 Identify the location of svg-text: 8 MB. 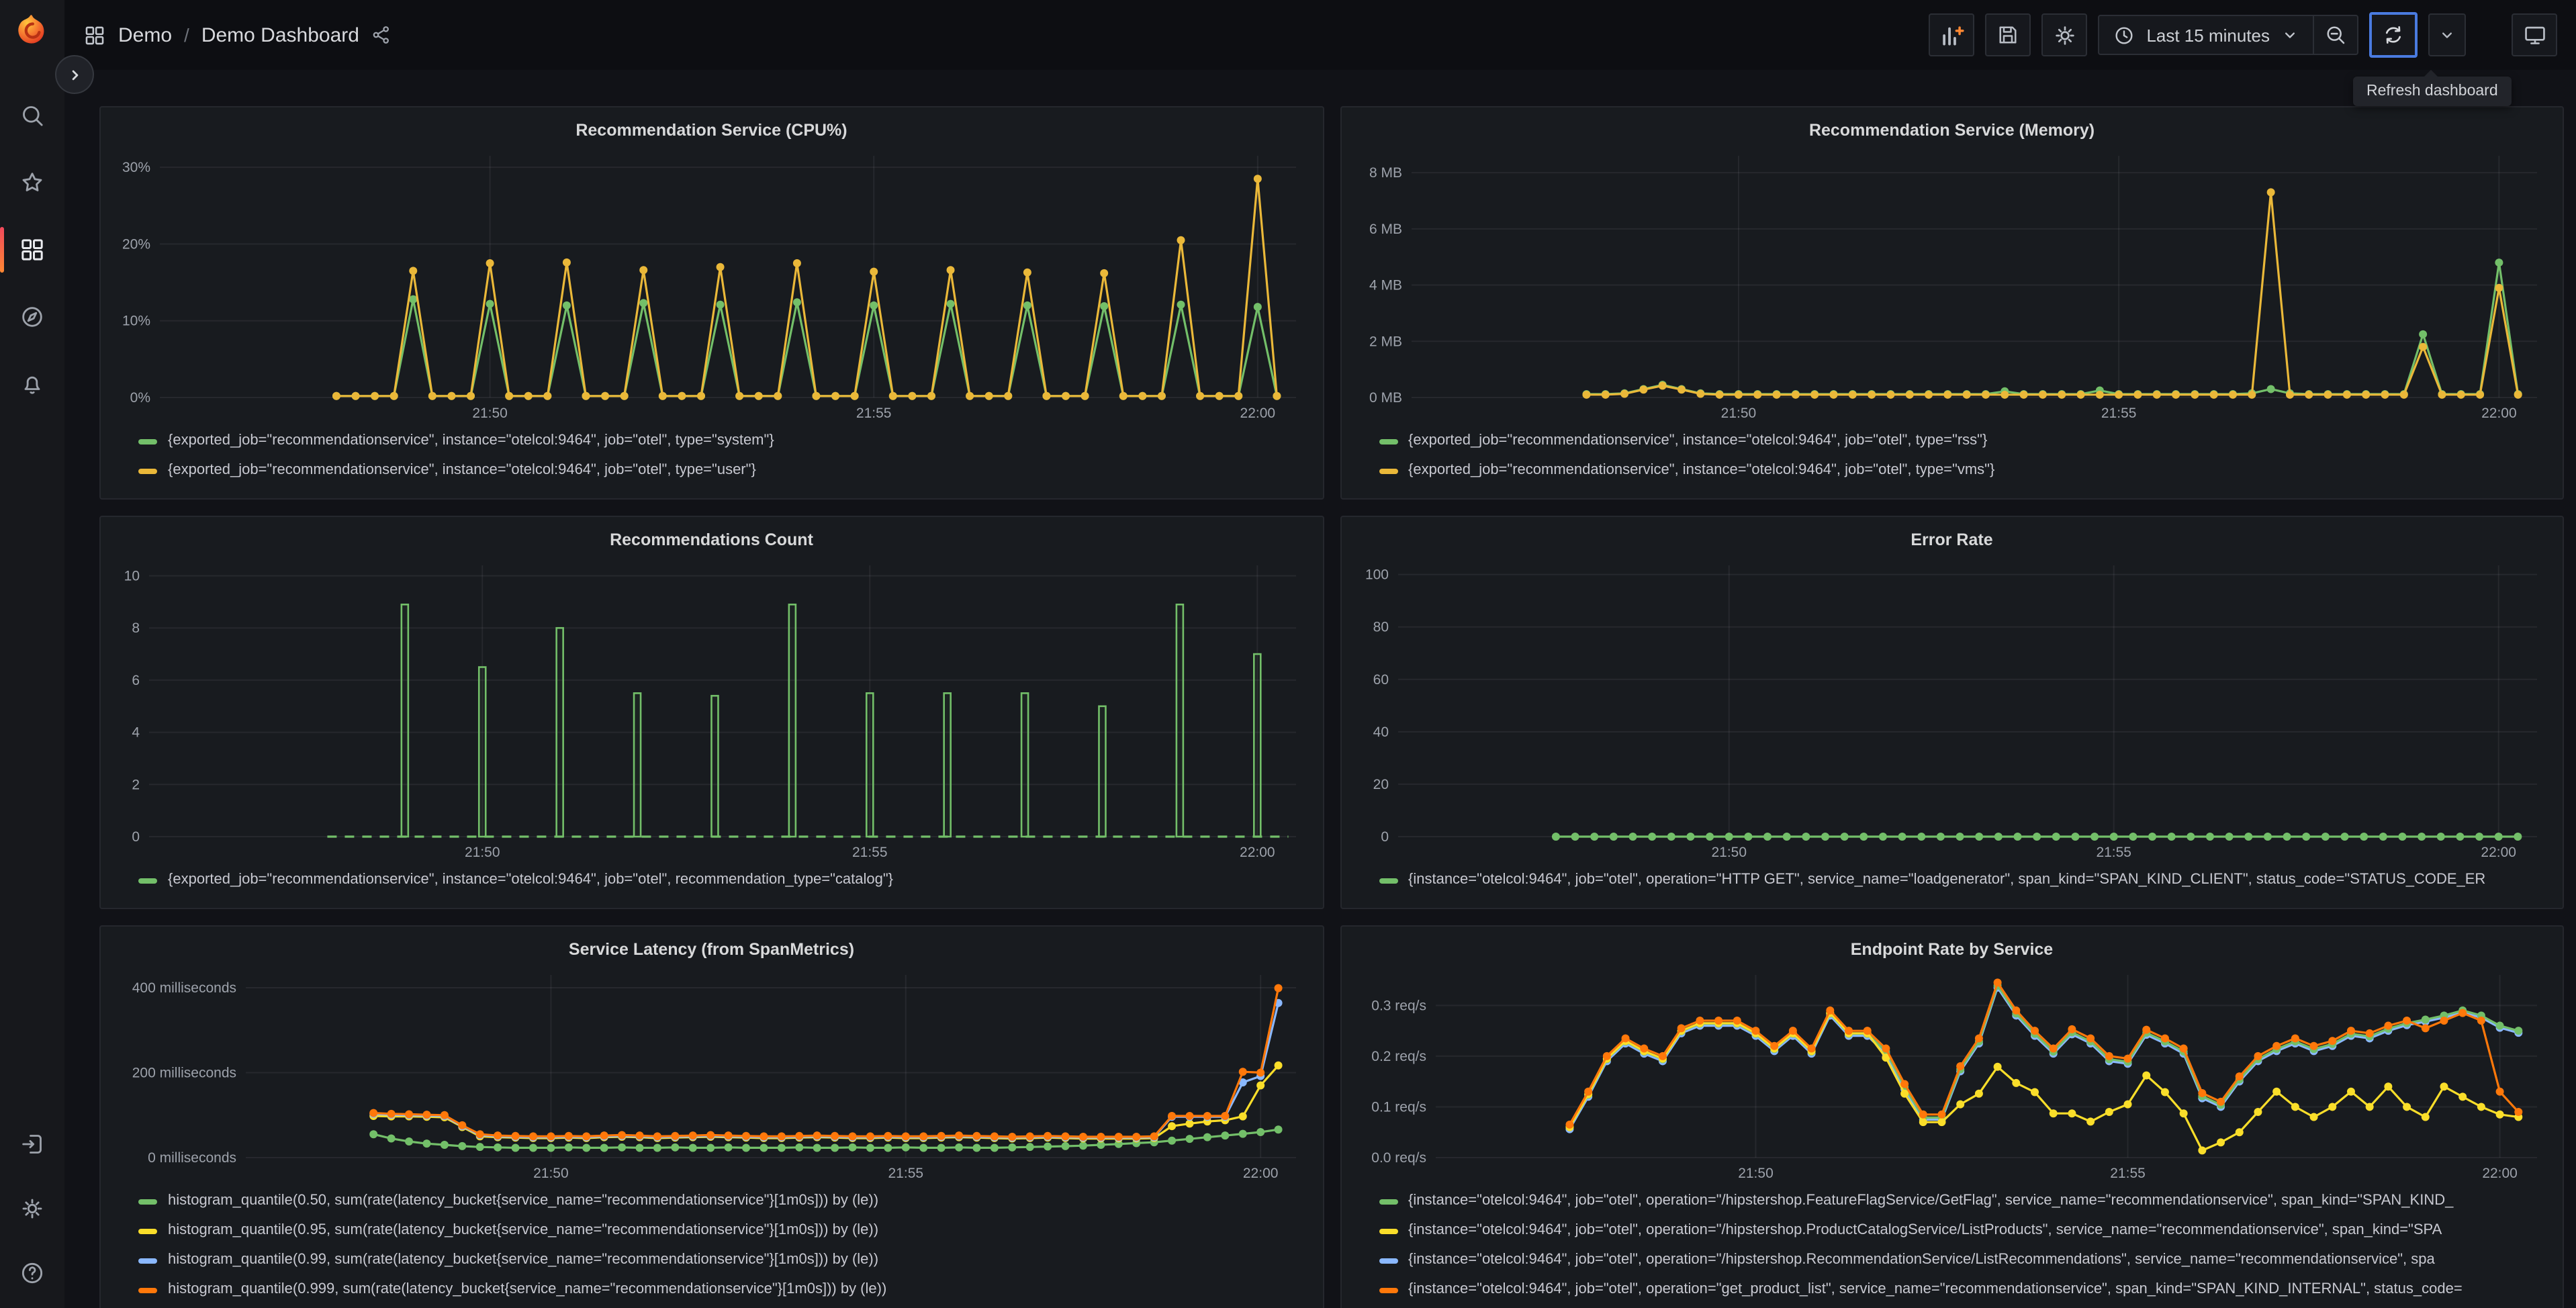
(1385, 173).